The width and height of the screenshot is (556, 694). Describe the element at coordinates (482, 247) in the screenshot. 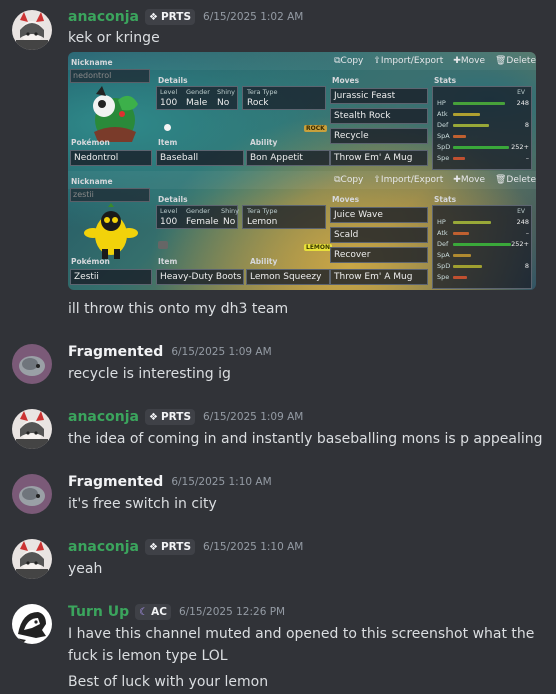

I see `stats-box: EV HP 248 Atk – Def 252+ SpA SpD 8 Spe` at that location.